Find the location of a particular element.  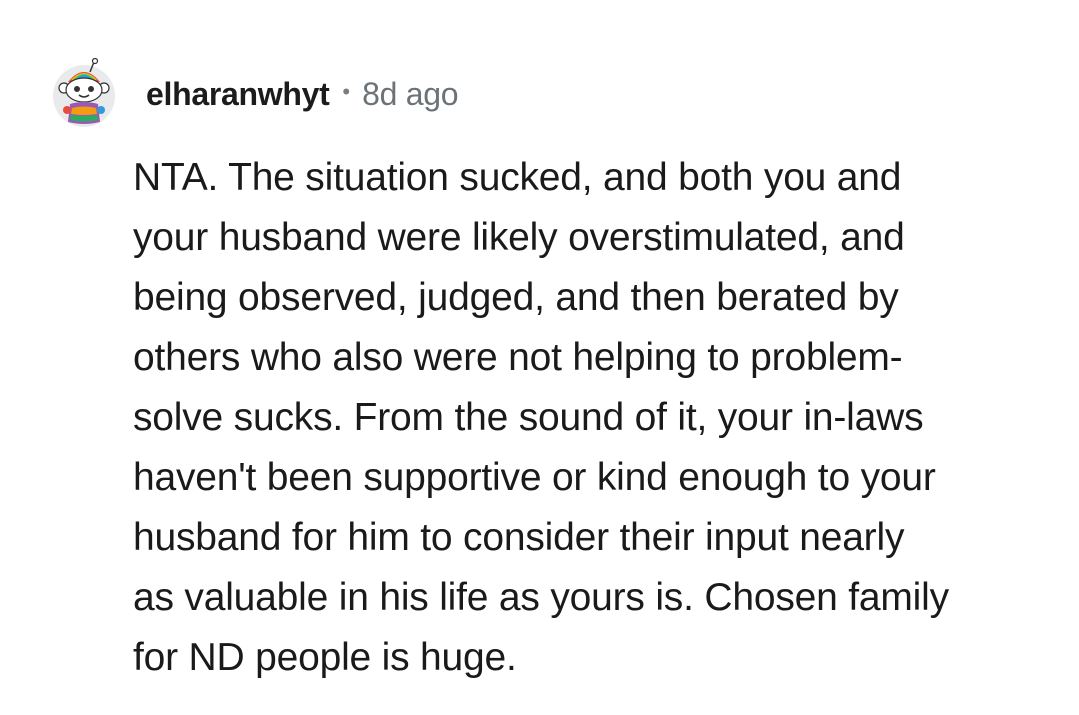

user-avatar-icon is located at coordinates (84, 92).